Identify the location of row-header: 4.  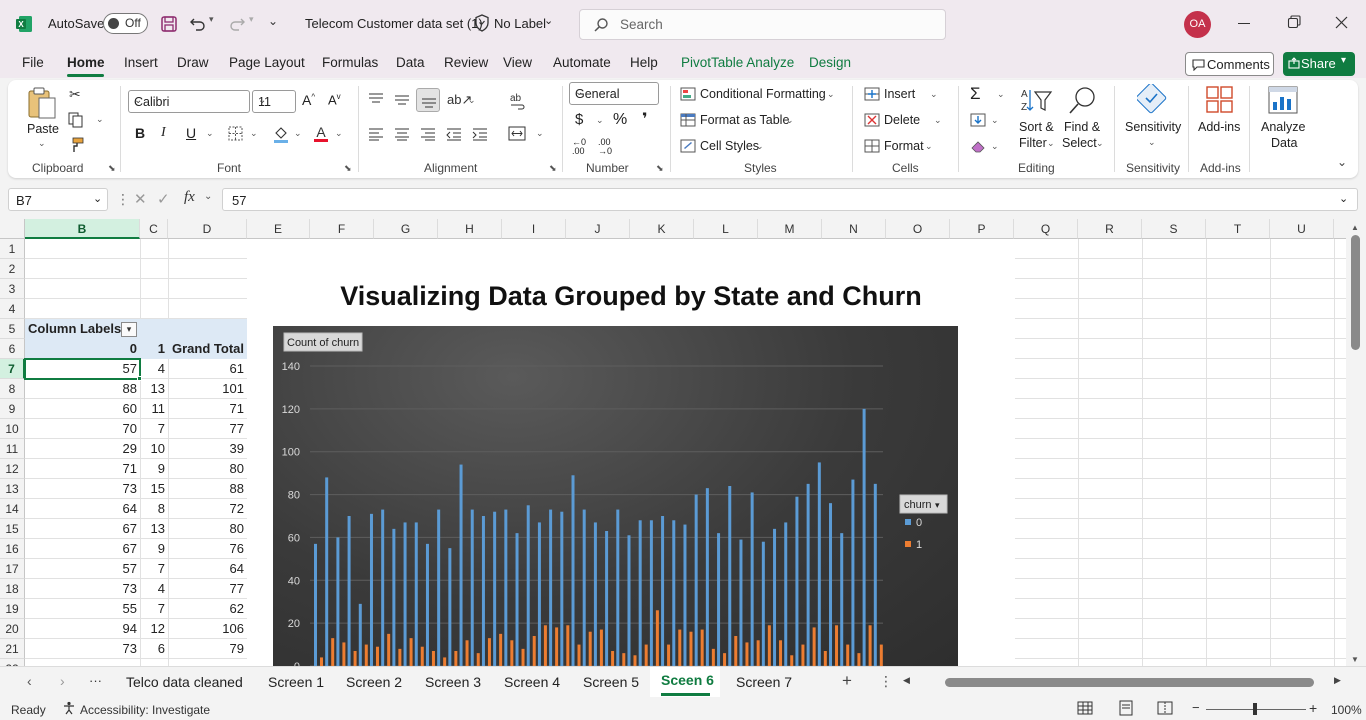
(12, 309).